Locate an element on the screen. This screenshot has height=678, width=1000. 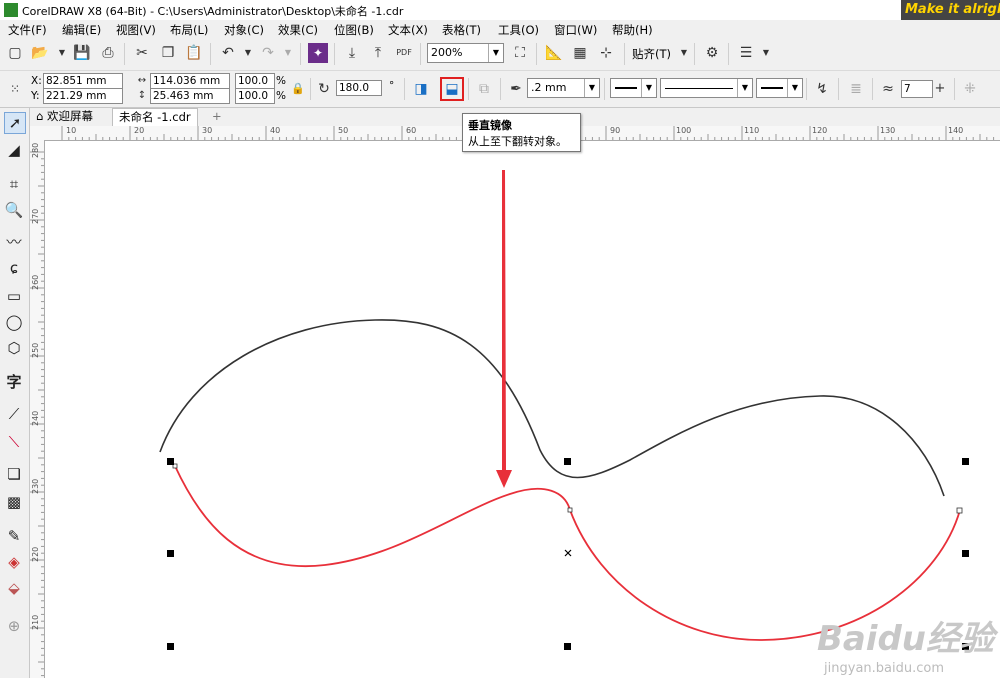
snap-dropdown-icon: ▼ is located at coordinates (684, 53).